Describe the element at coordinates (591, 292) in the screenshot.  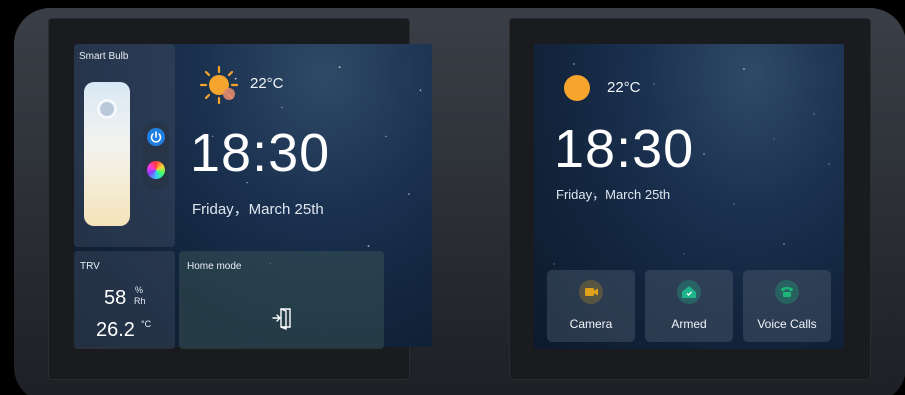
I see `camera-icon` at that location.